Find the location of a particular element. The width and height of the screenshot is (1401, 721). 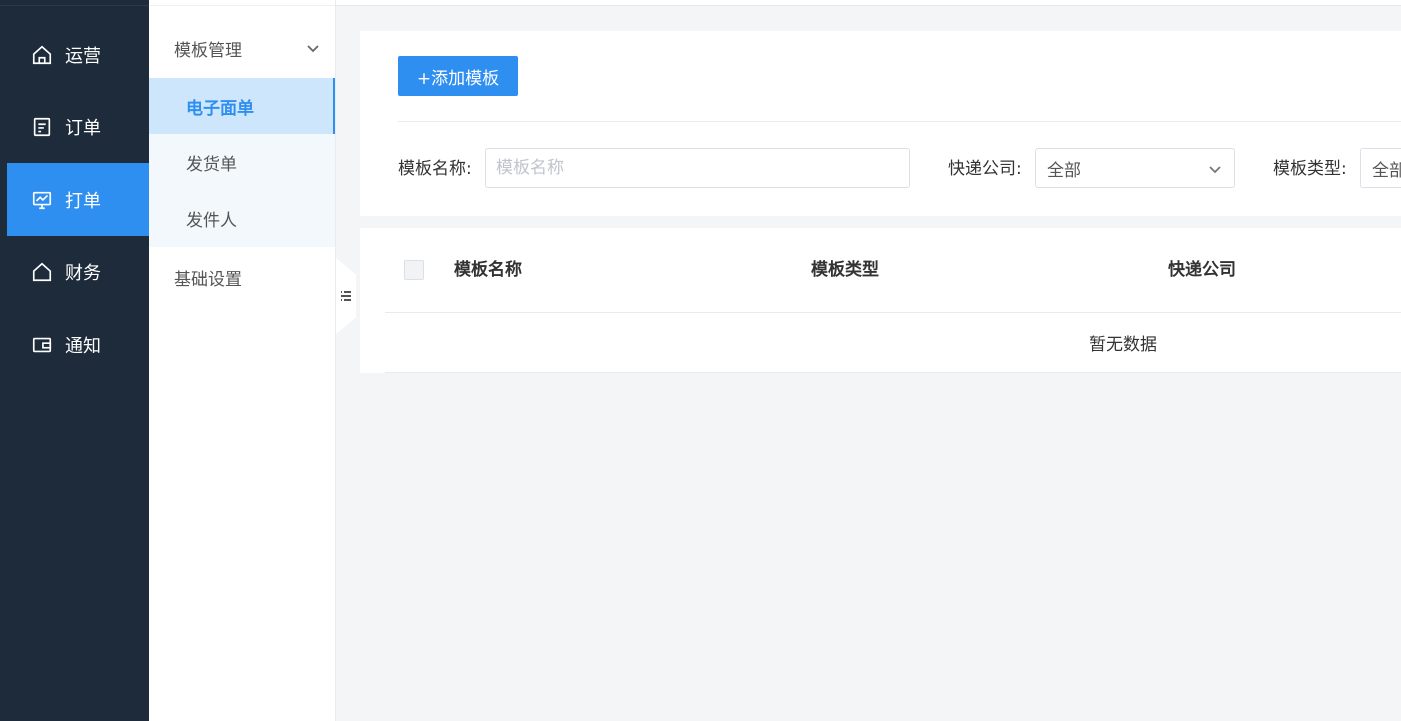

nav-item-label: 订单 is located at coordinates (83, 128).